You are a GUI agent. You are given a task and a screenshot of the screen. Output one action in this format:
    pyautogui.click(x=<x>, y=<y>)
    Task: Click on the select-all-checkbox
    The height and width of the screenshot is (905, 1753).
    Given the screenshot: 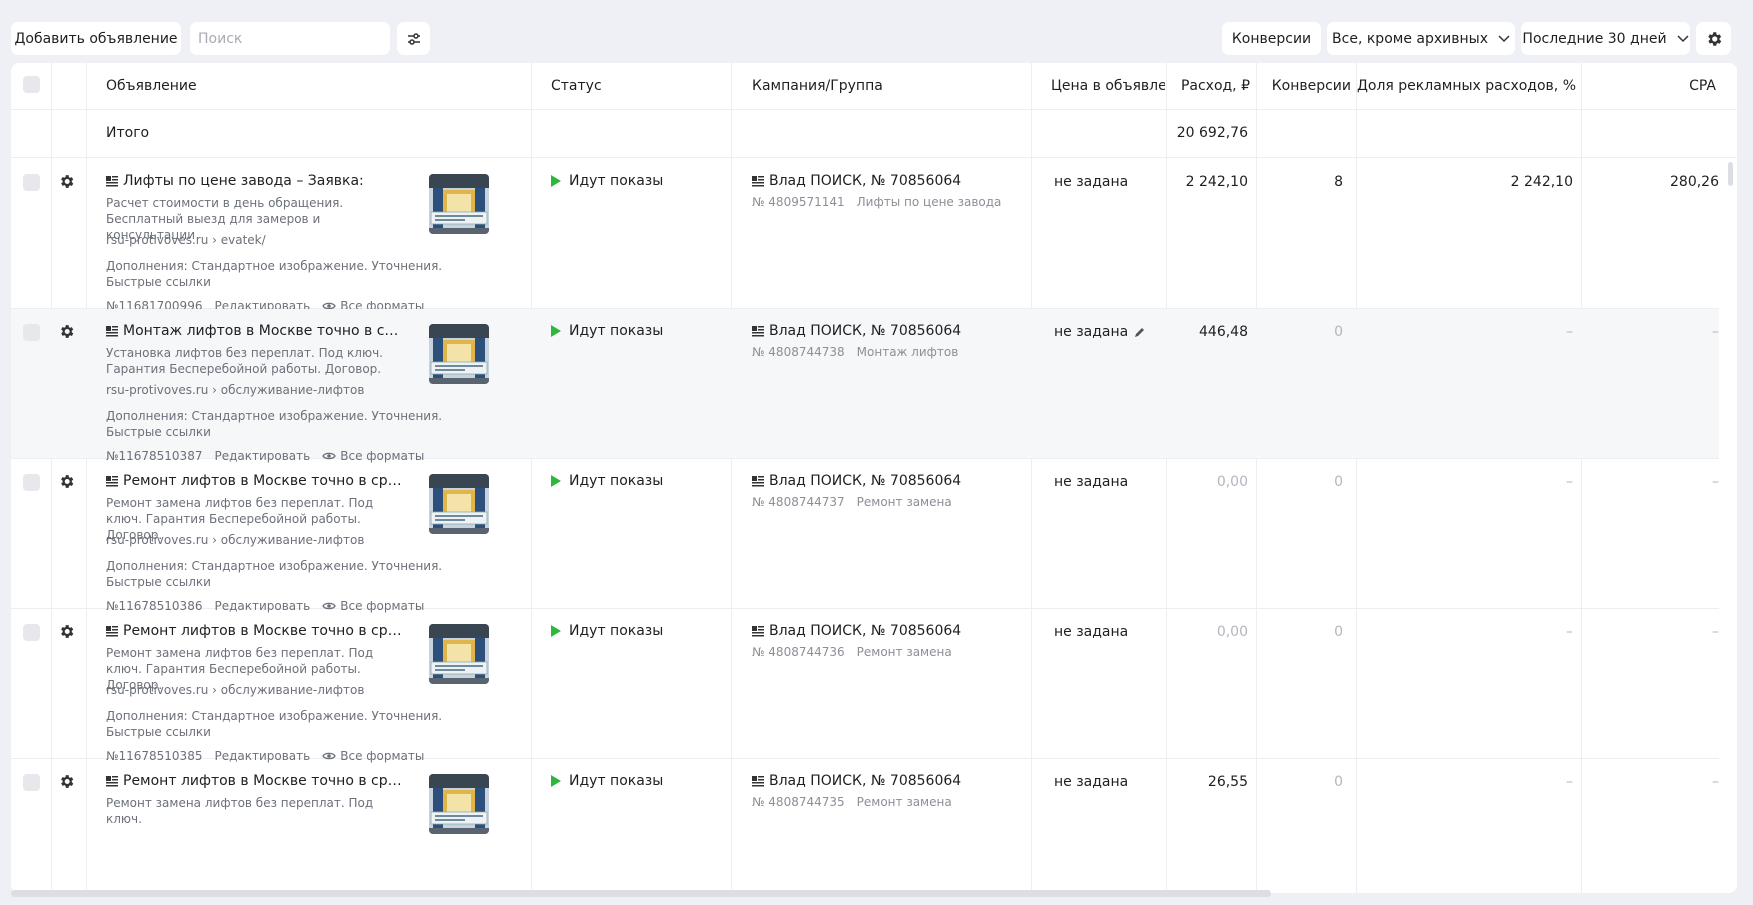 What is the action you would take?
    pyautogui.click(x=31, y=84)
    